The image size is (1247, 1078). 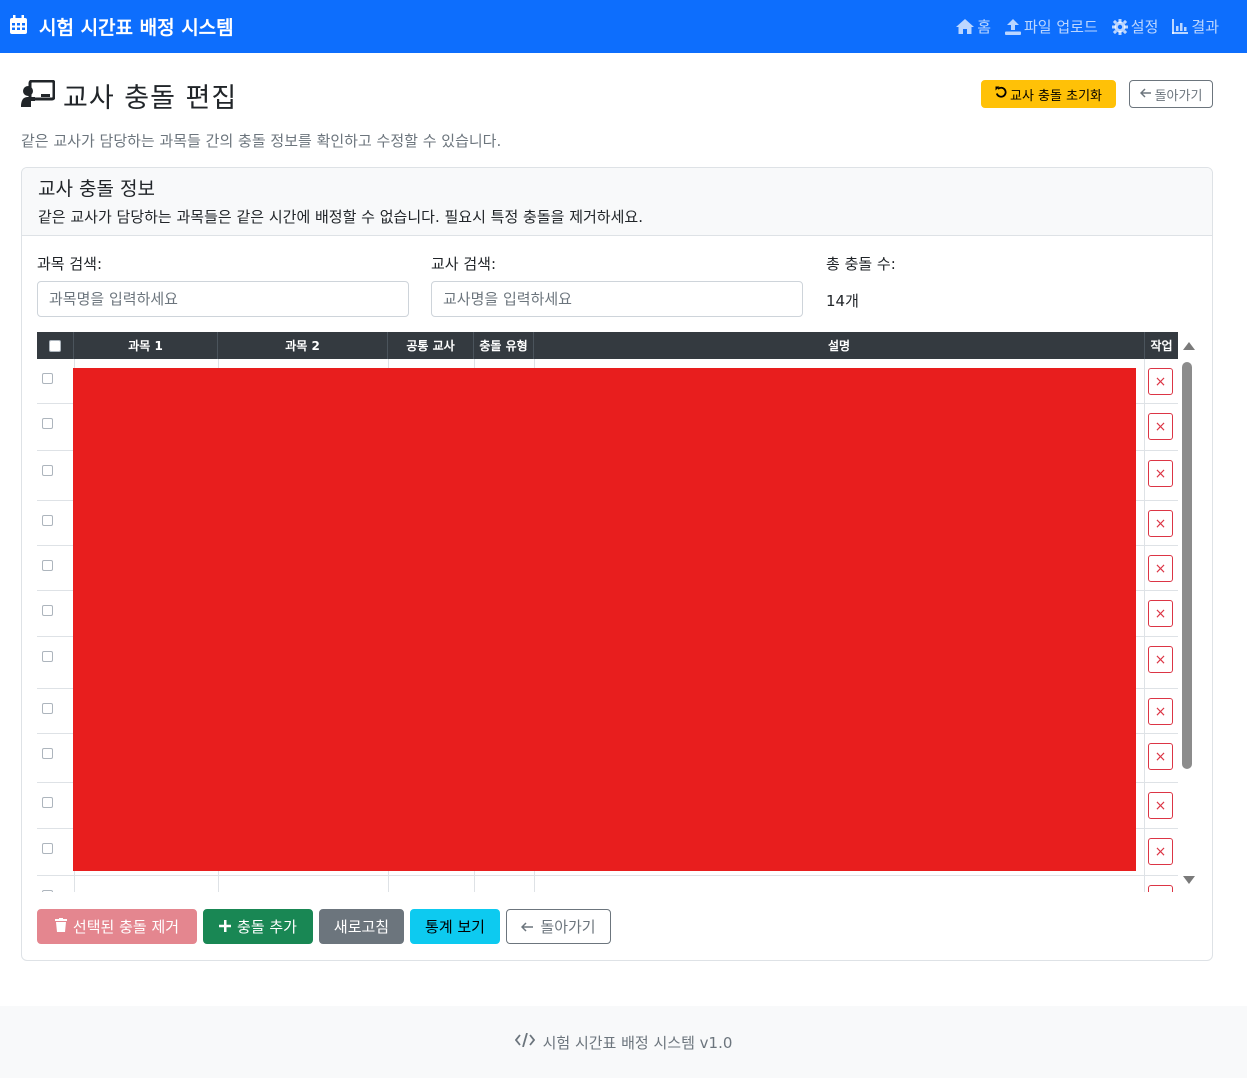 I want to click on table-header: 과목 1 과목 2 공통 교사 충돌 유형 설명 작업, so click(x=607, y=345).